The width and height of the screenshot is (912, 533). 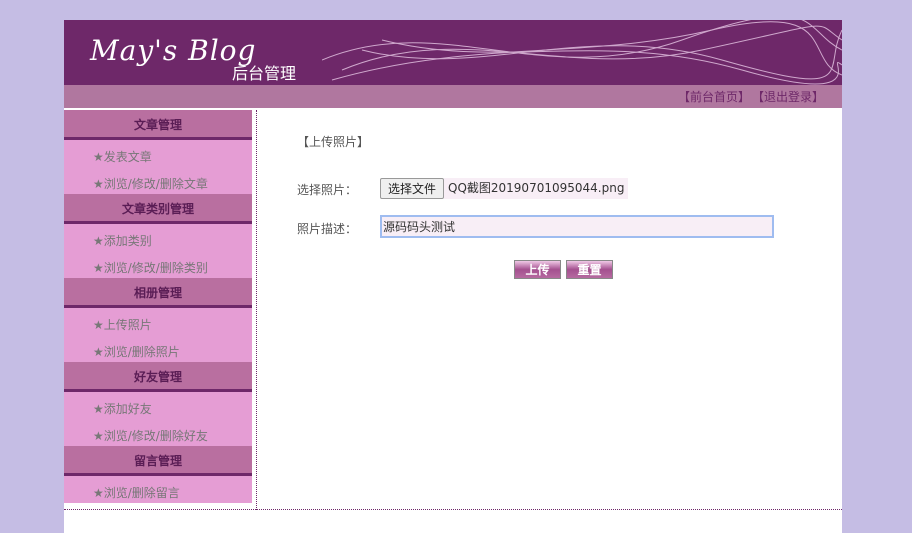 What do you see at coordinates (577, 226) in the screenshot?
I see `photo-description-input` at bounding box center [577, 226].